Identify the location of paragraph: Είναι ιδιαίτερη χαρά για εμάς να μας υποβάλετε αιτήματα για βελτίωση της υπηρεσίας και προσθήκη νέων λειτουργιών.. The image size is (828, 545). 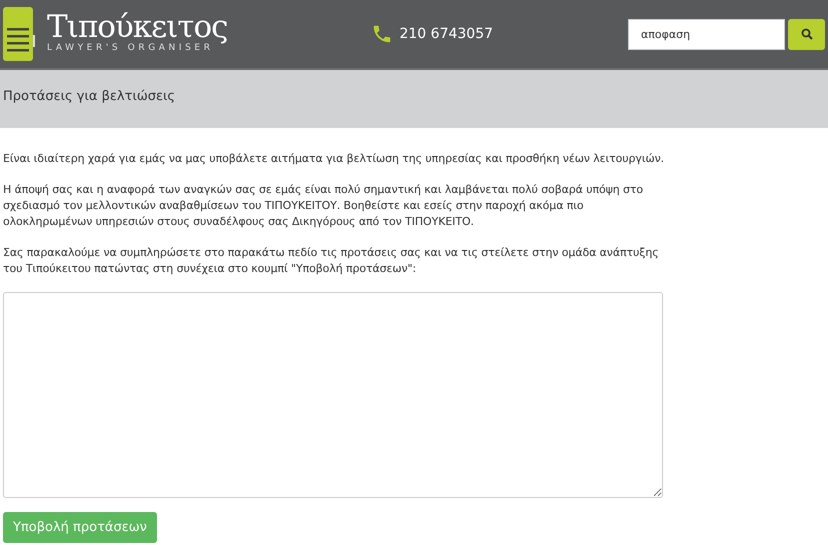
(334, 159).